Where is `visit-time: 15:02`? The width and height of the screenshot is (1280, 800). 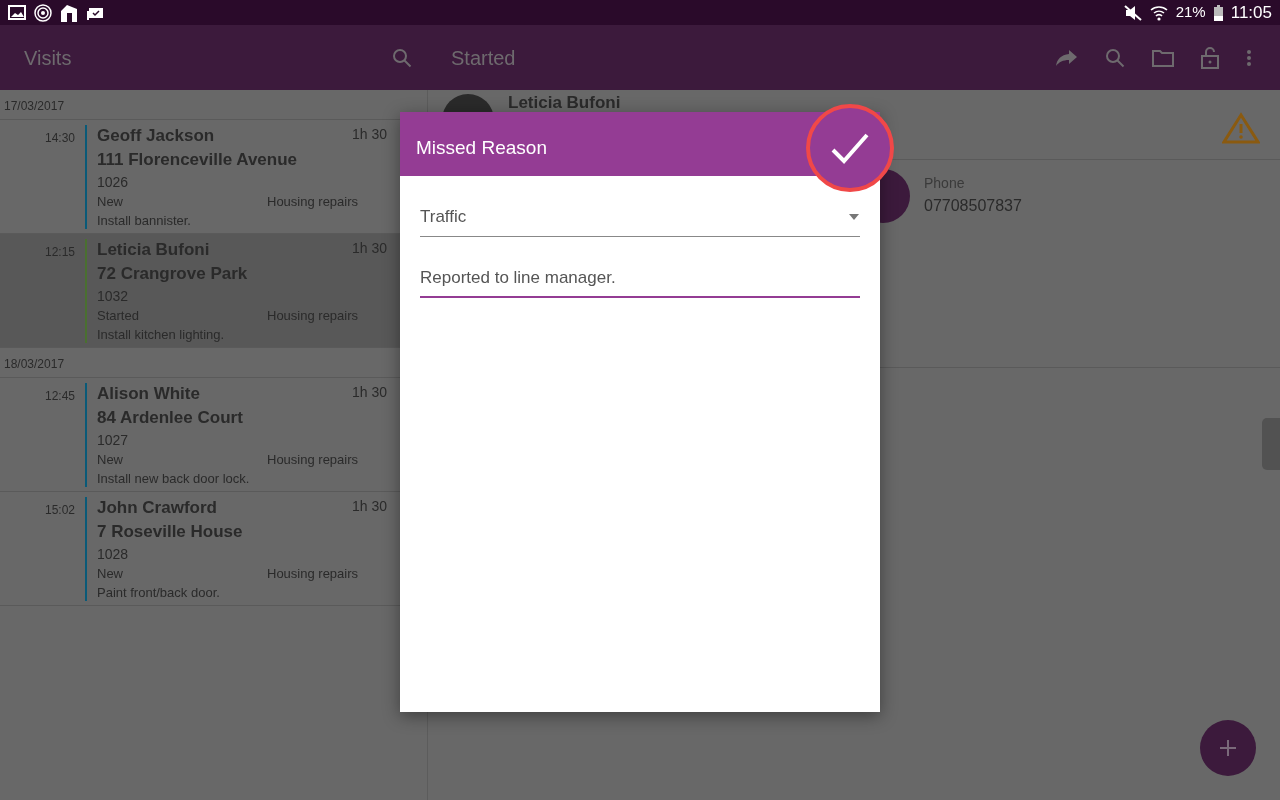 visit-time: 15:02 is located at coordinates (59, 510).